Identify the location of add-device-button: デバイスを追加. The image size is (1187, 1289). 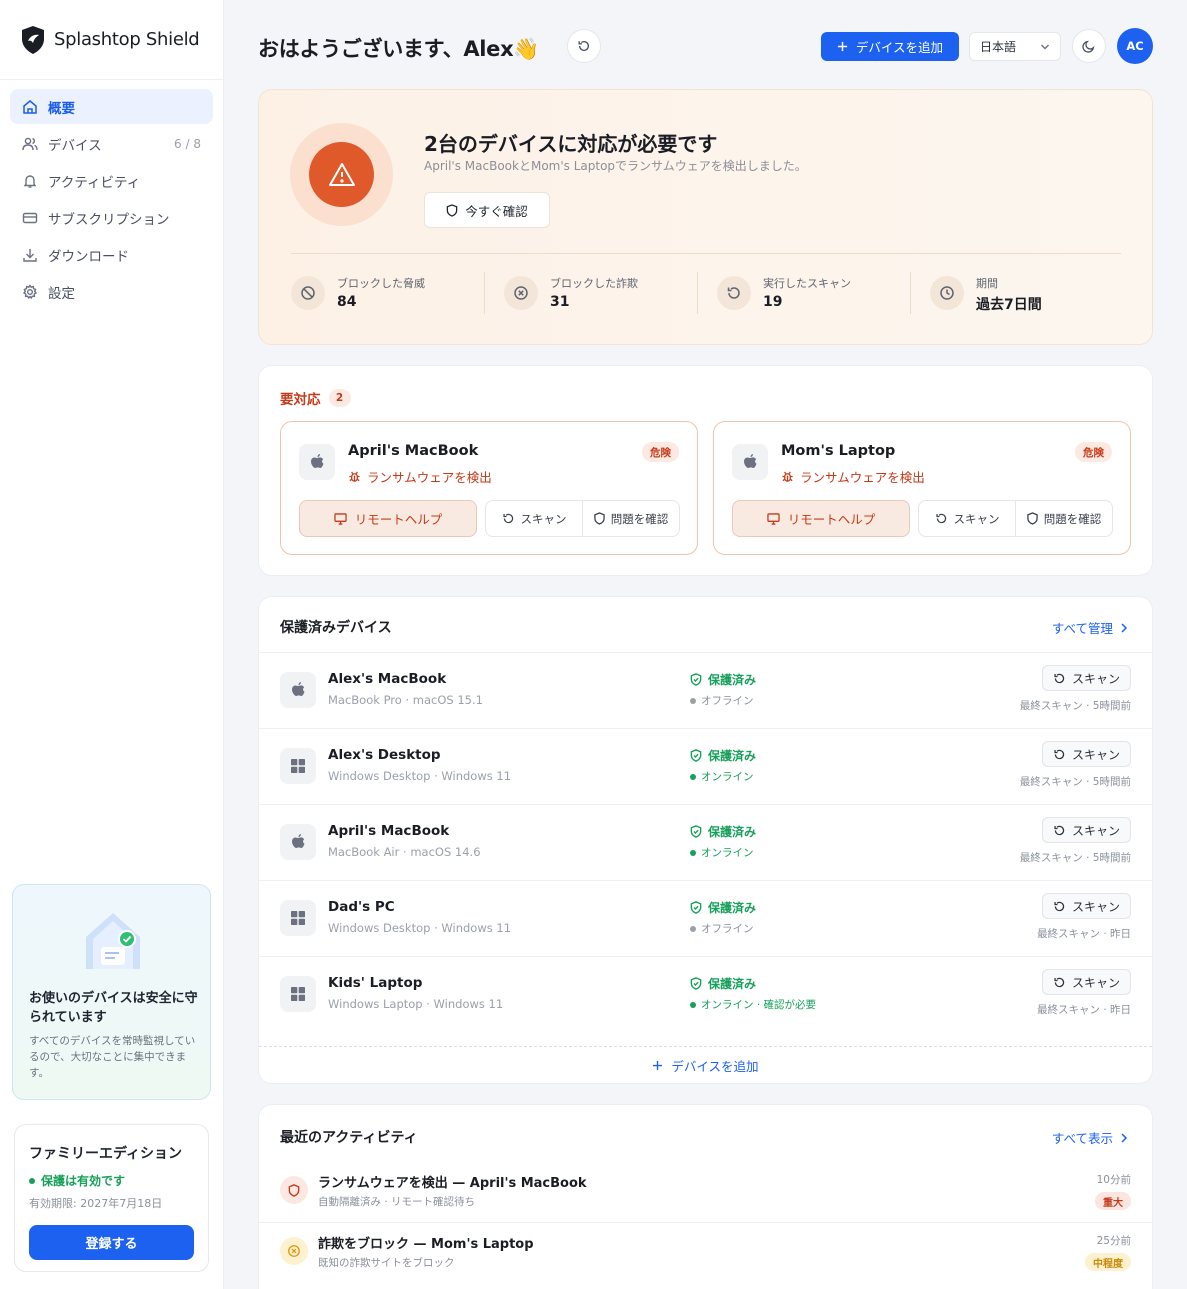
(890, 46).